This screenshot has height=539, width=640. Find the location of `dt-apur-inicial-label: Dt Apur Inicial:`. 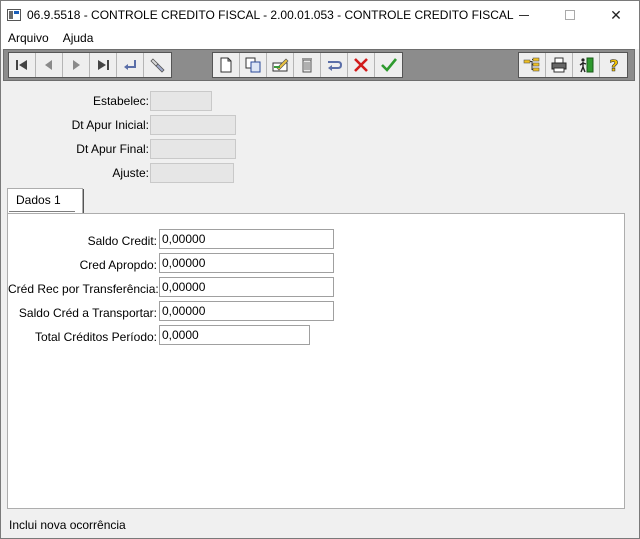

dt-apur-inicial-label: Dt Apur Inicial: is located at coordinates (110, 125).